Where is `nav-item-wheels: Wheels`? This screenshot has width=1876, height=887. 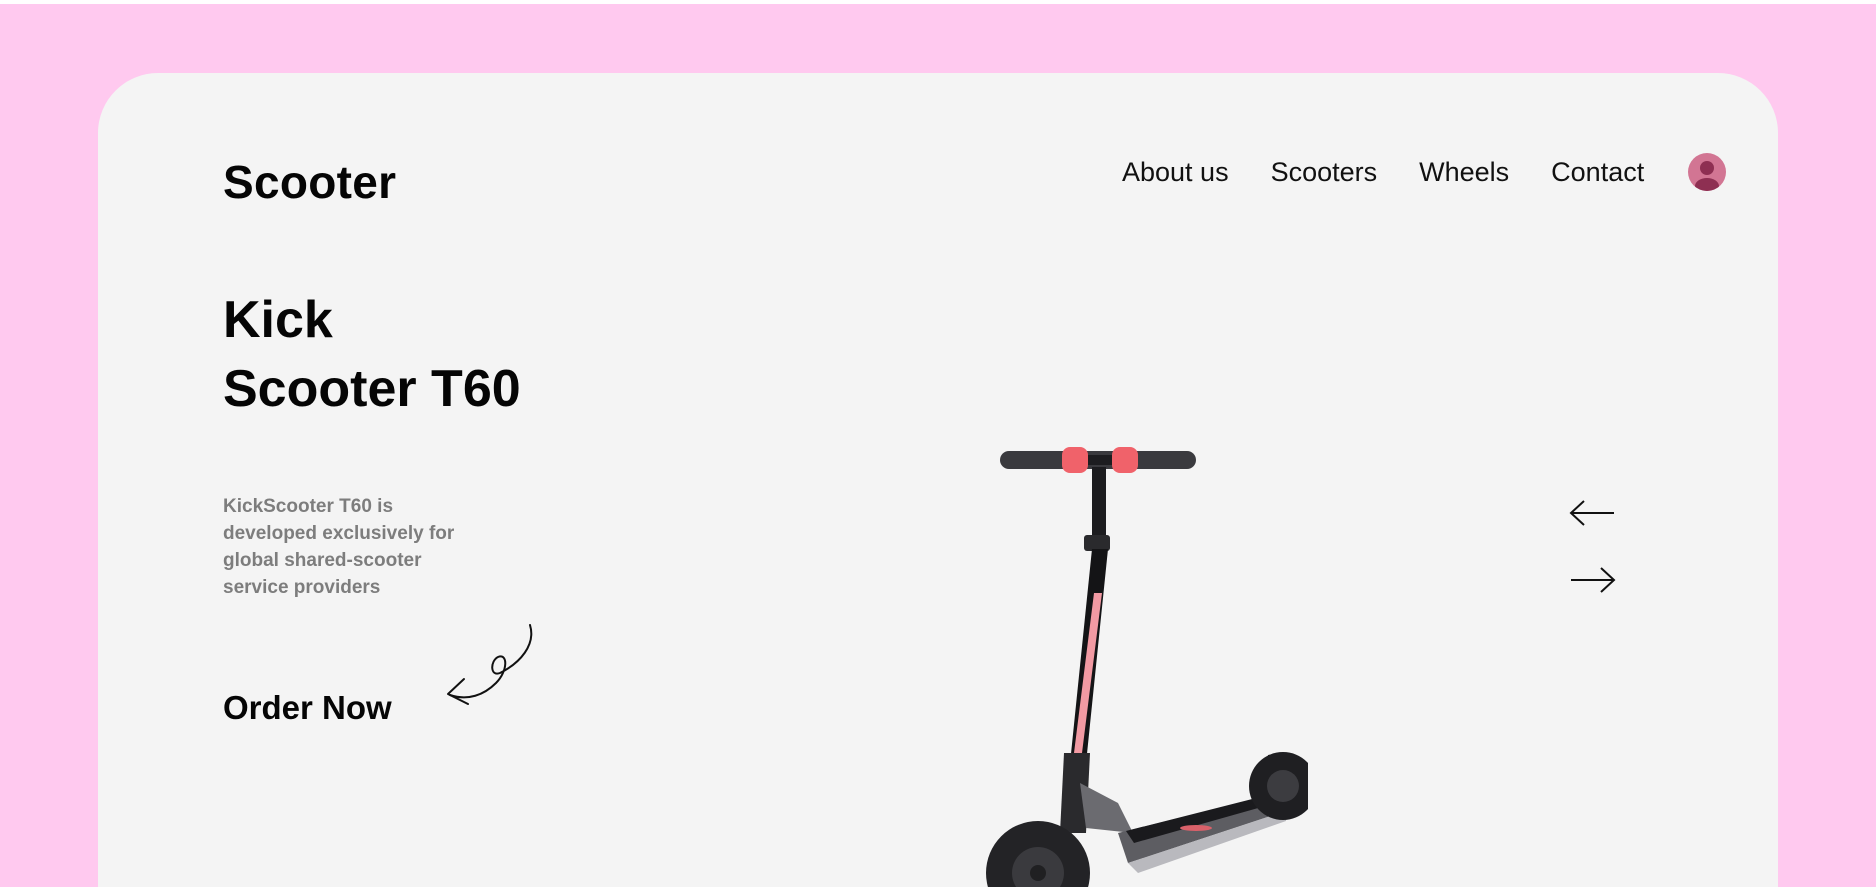
nav-item-wheels: Wheels is located at coordinates (1464, 172).